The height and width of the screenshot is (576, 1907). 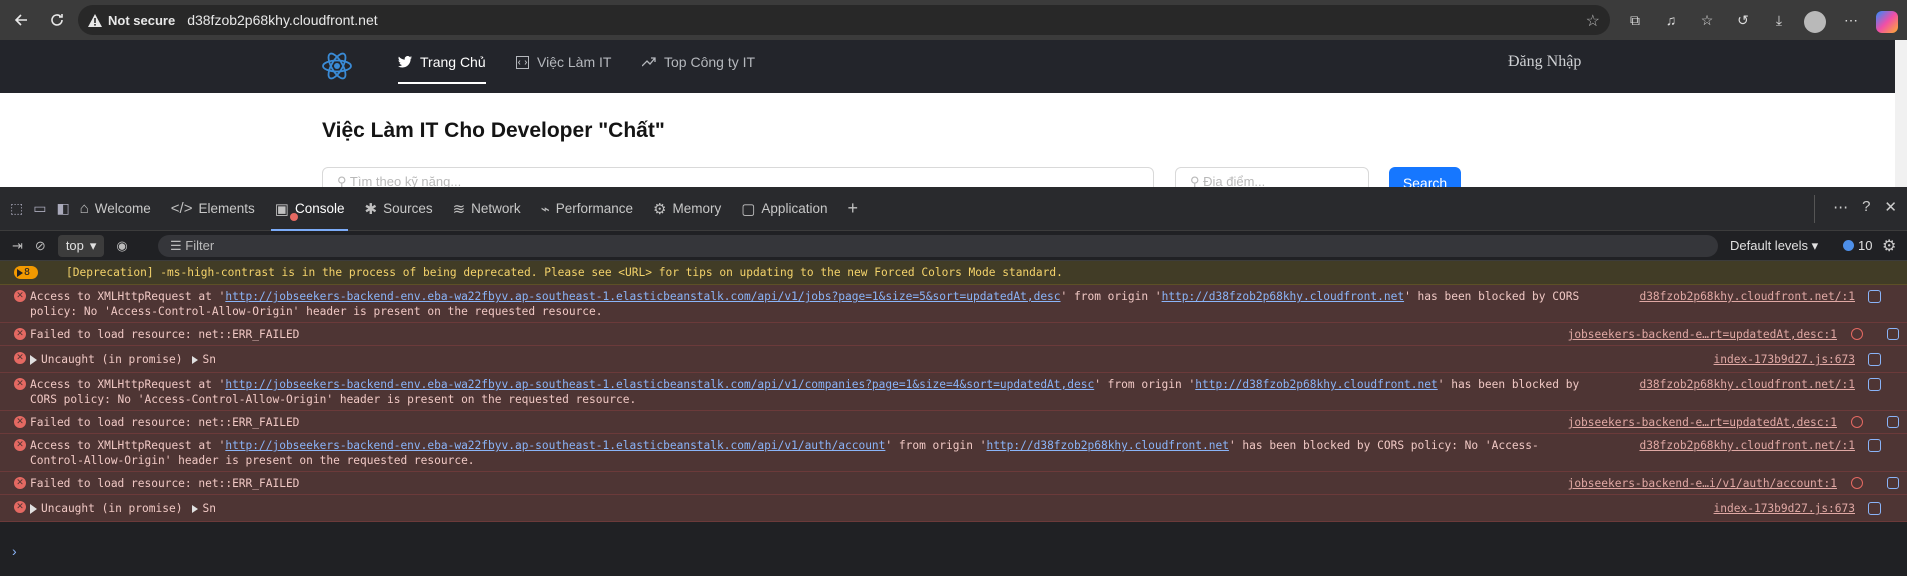 I want to click on tab-network: ≋ Network, so click(x=487, y=209).